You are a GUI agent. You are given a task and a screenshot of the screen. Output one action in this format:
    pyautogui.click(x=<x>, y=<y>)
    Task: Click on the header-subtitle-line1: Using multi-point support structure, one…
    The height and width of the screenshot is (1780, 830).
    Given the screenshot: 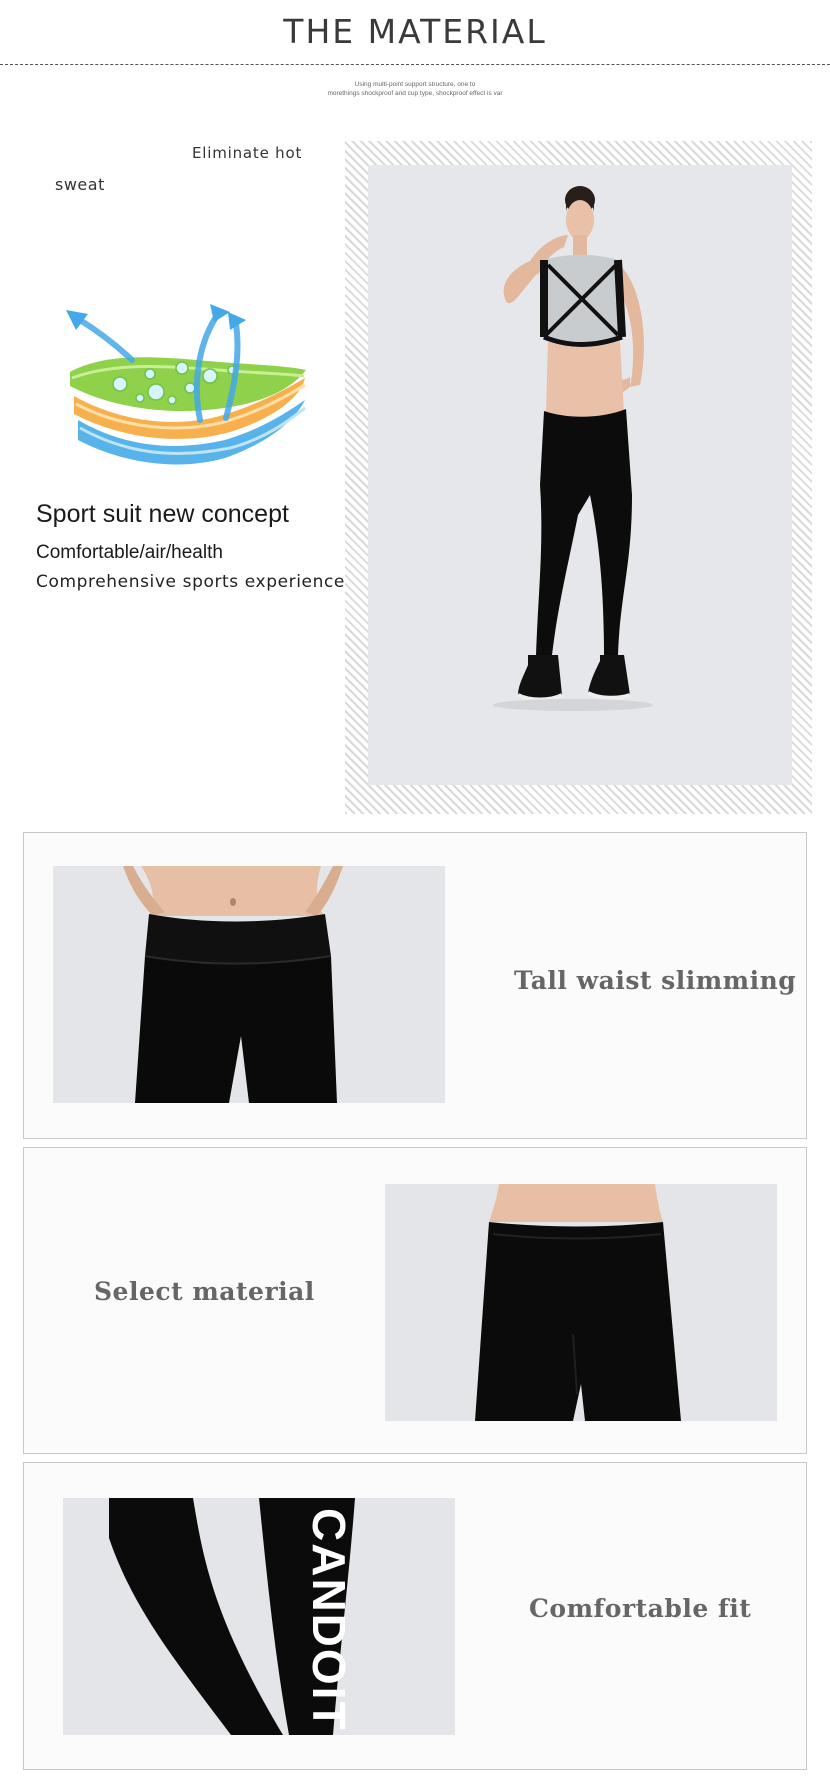 What is the action you would take?
    pyautogui.click(x=415, y=84)
    